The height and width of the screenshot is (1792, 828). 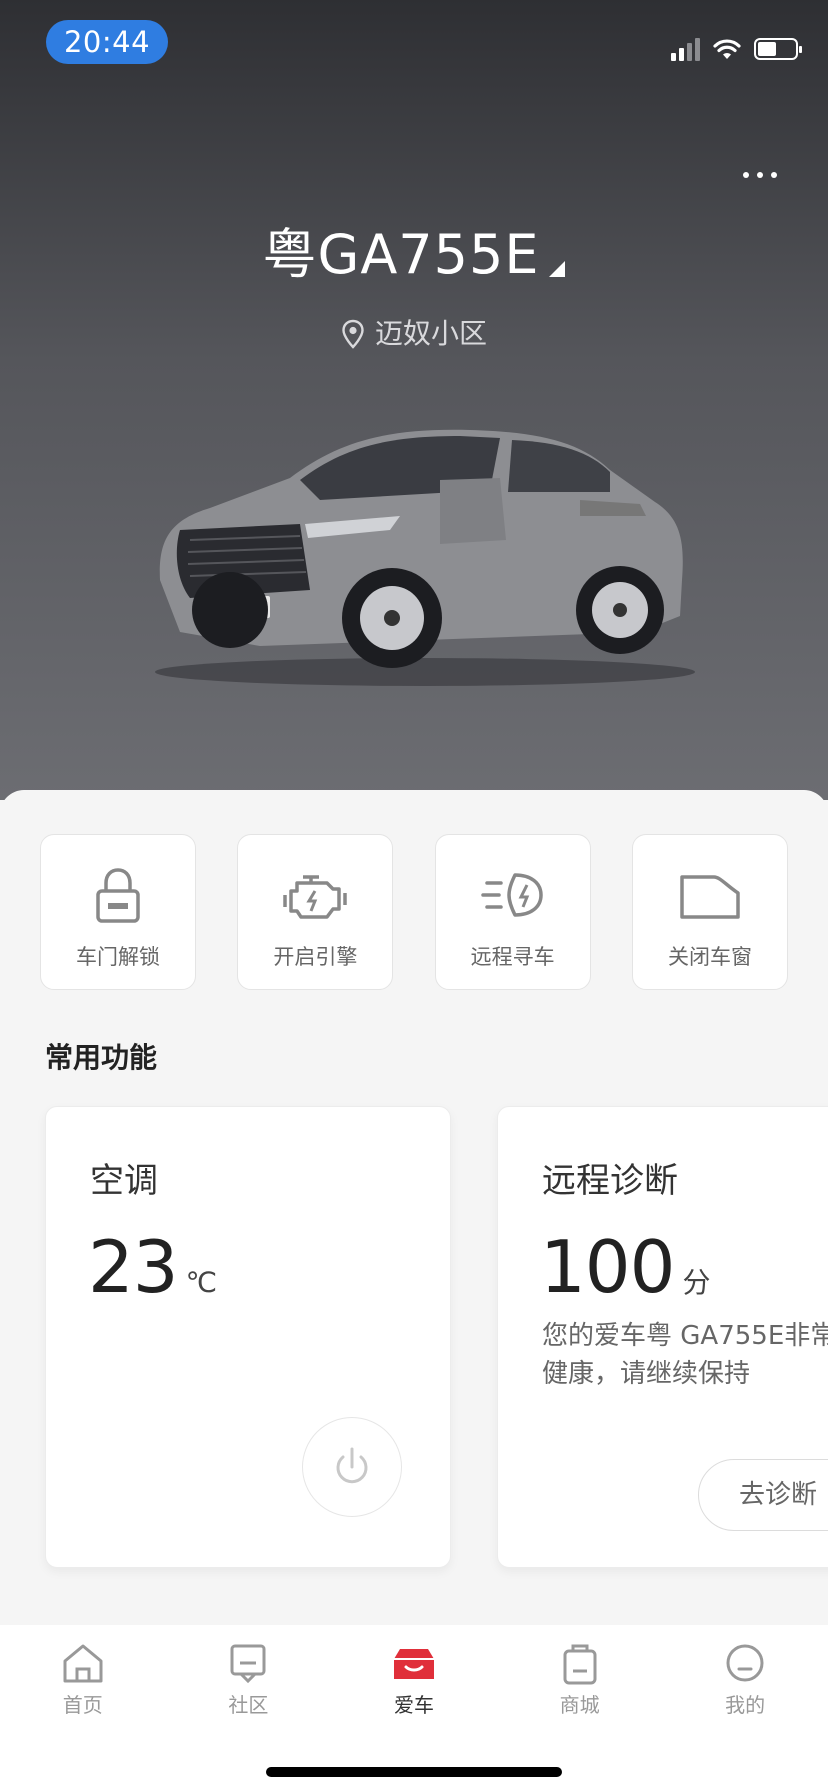 What do you see at coordinates (118, 957) in the screenshot?
I see `quick-action-label: 车门解锁` at bounding box center [118, 957].